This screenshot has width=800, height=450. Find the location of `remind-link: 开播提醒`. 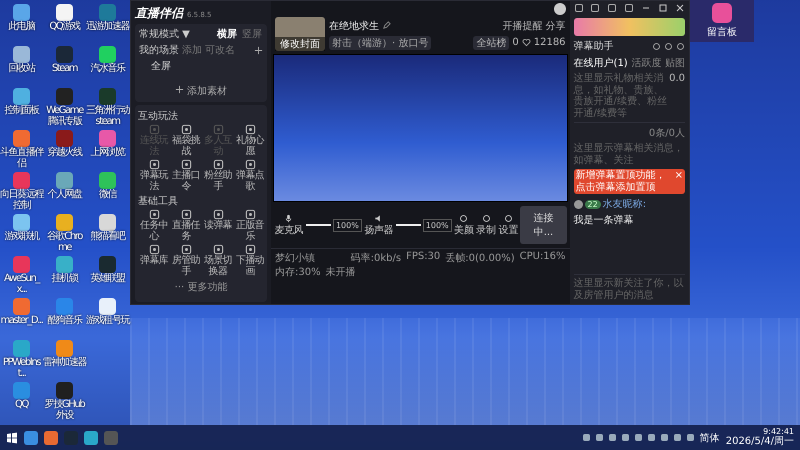

remind-link: 开播提醒 is located at coordinates (522, 25).